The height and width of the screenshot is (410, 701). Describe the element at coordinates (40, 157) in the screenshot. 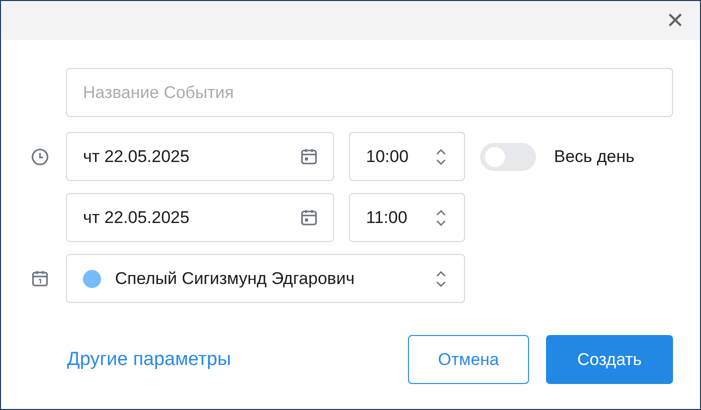

I see `clock-icon` at that location.